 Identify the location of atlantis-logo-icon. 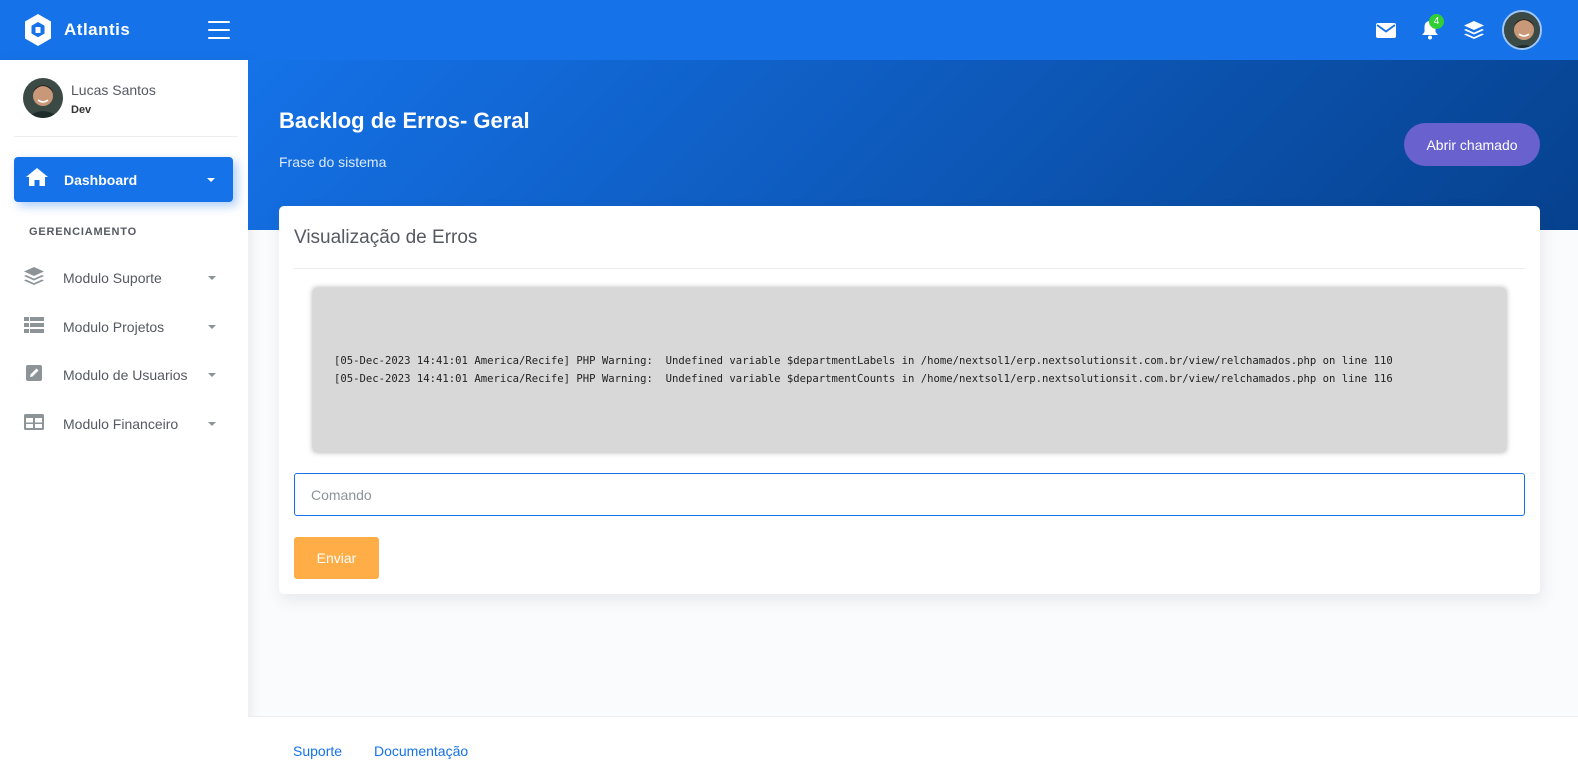
(38, 30).